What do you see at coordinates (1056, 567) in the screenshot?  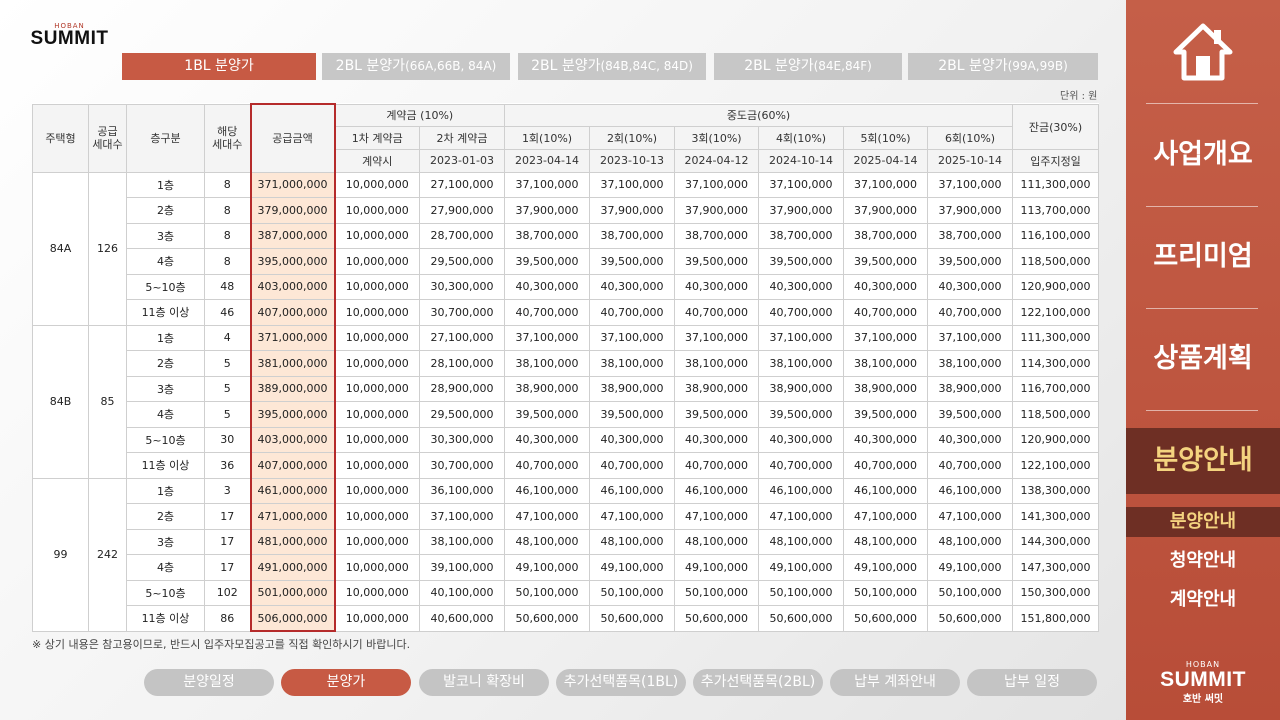 I see `cell-balance: 147,300,000` at bounding box center [1056, 567].